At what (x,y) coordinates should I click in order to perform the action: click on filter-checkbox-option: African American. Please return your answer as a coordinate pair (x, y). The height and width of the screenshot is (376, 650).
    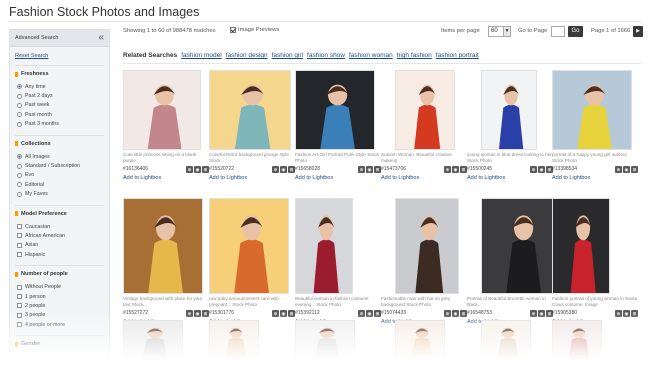
    Looking at the image, I should click on (59, 235).